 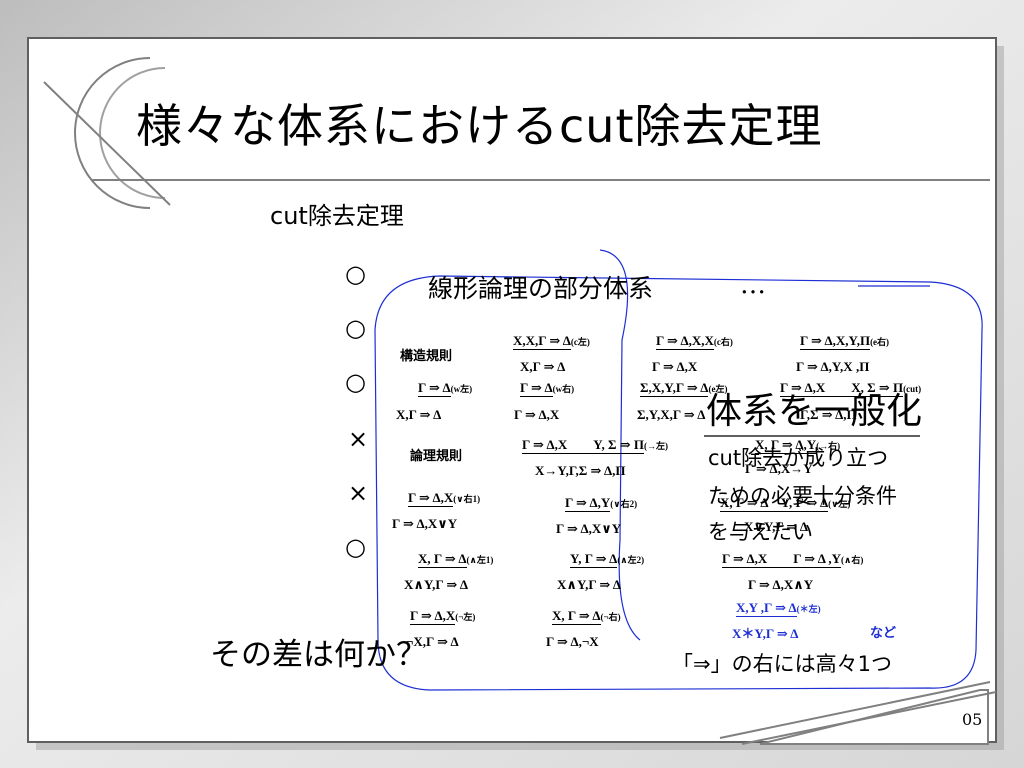 I want to click on etc-label: など, so click(x=883, y=633).